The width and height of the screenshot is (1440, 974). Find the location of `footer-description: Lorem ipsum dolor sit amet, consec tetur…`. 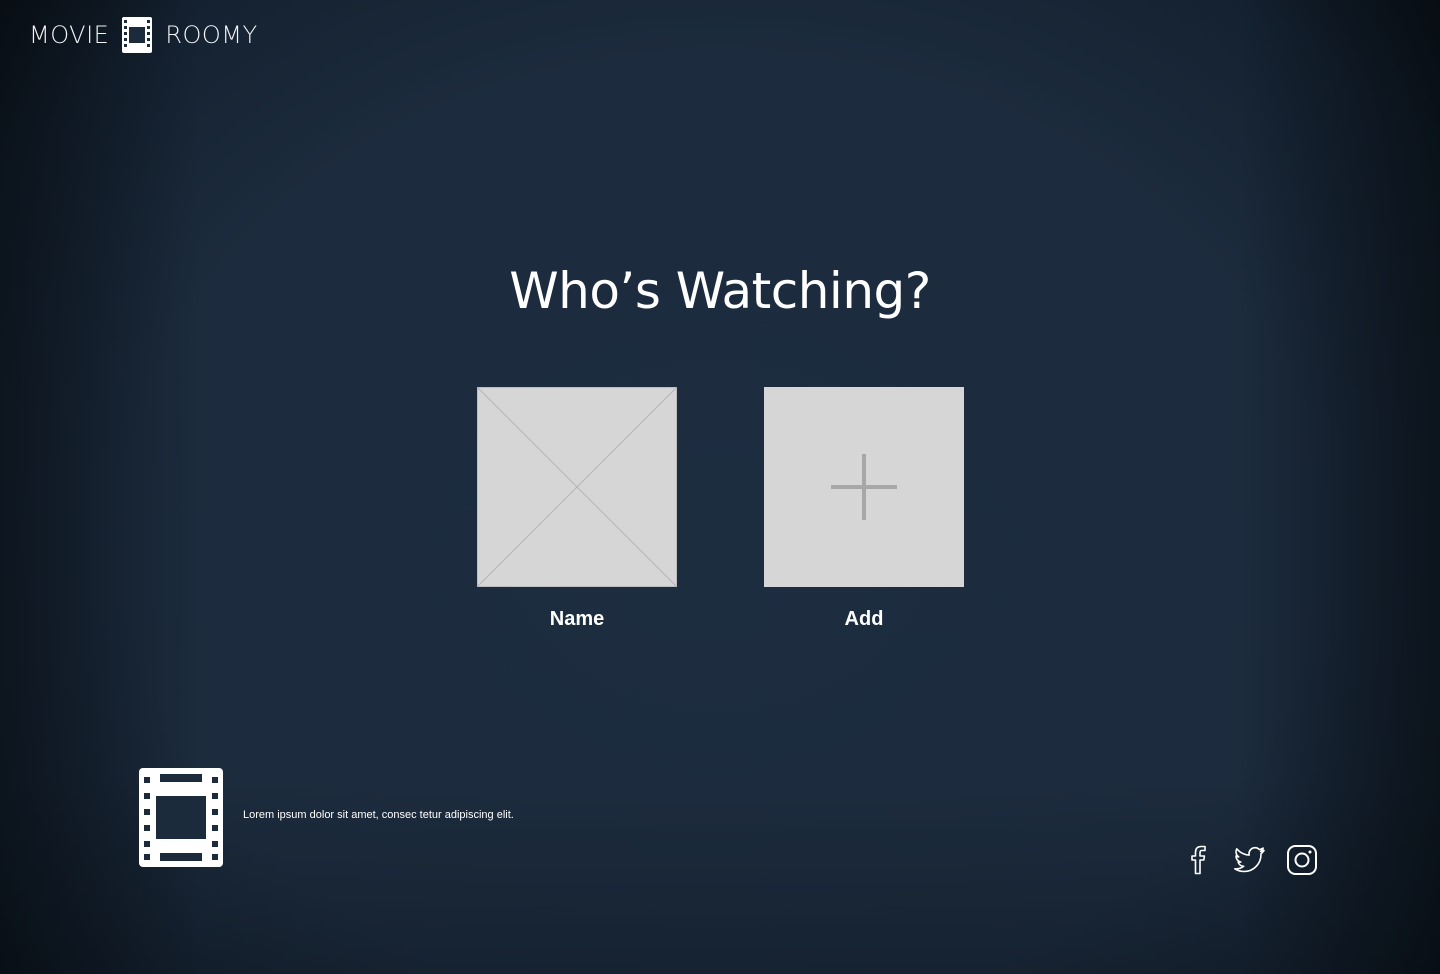

footer-description: Lorem ipsum dolor sit amet, consec tetur… is located at coordinates (378, 815).